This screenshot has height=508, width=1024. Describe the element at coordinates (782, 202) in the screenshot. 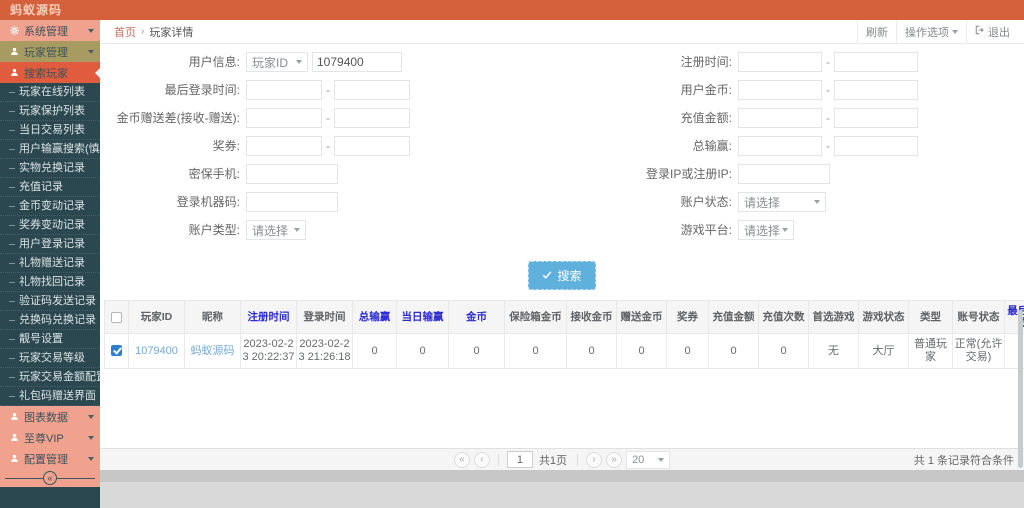

I see `account-status-select: 请选择` at that location.